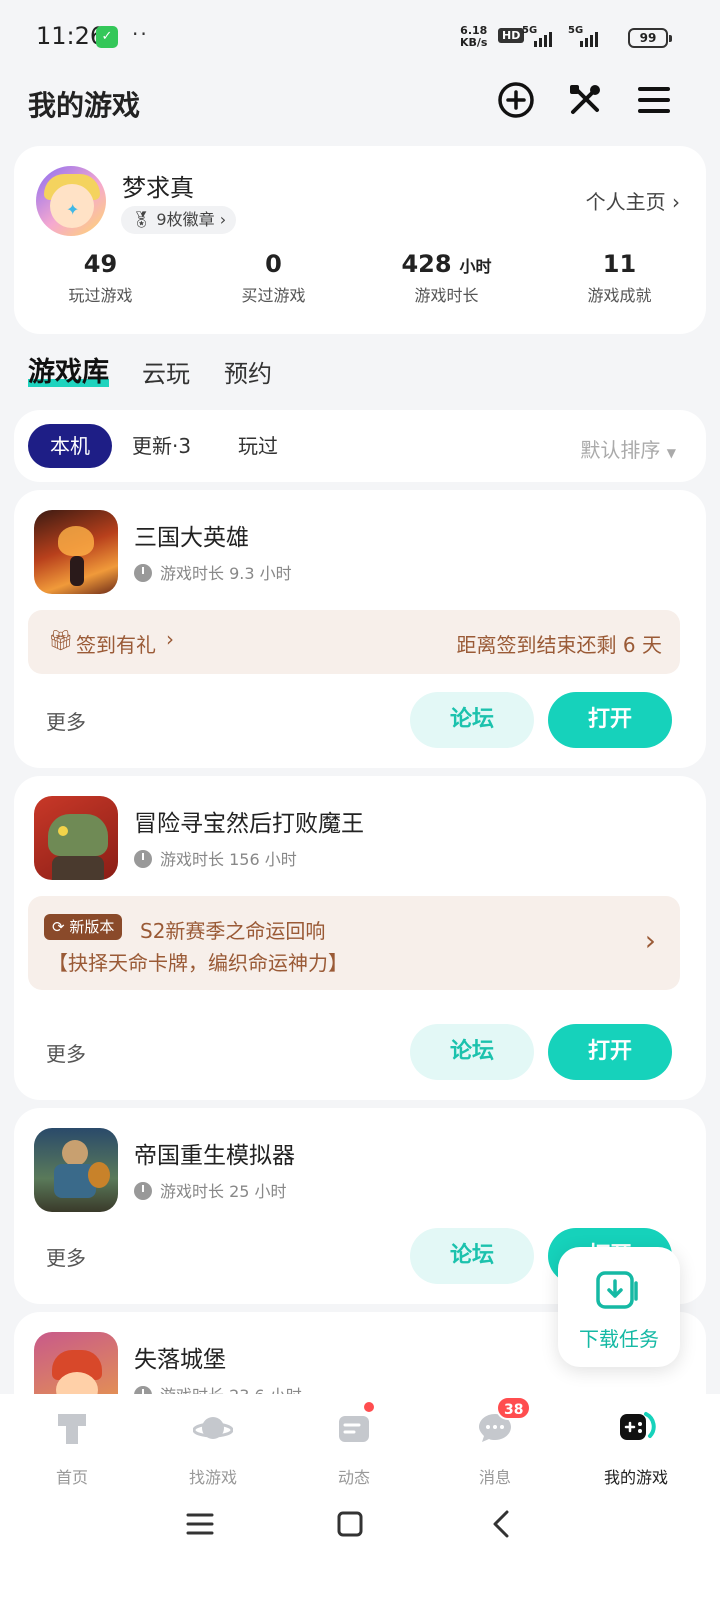  Describe the element at coordinates (83, 927) in the screenshot. I see `new-version-tag: ⟳ 新版本` at that location.